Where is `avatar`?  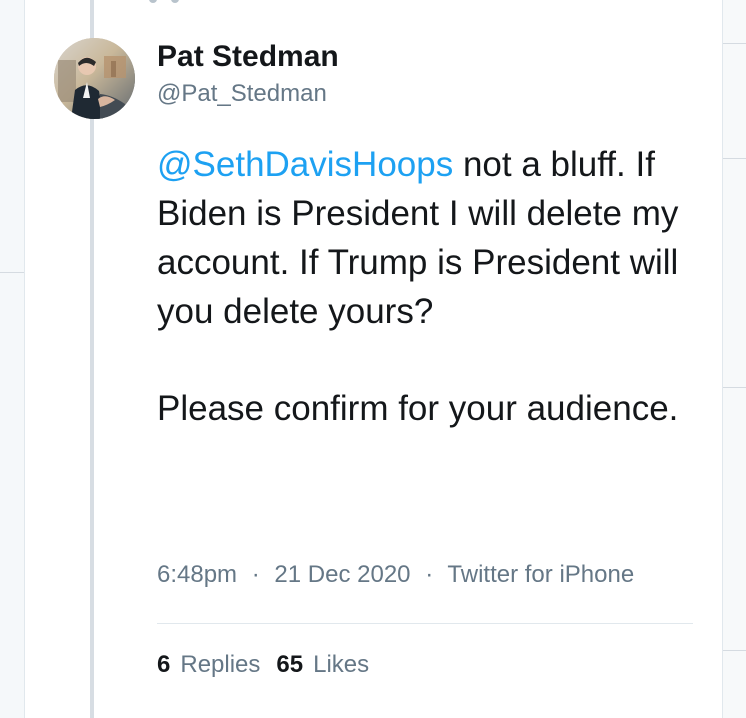
avatar is located at coordinates (94, 78).